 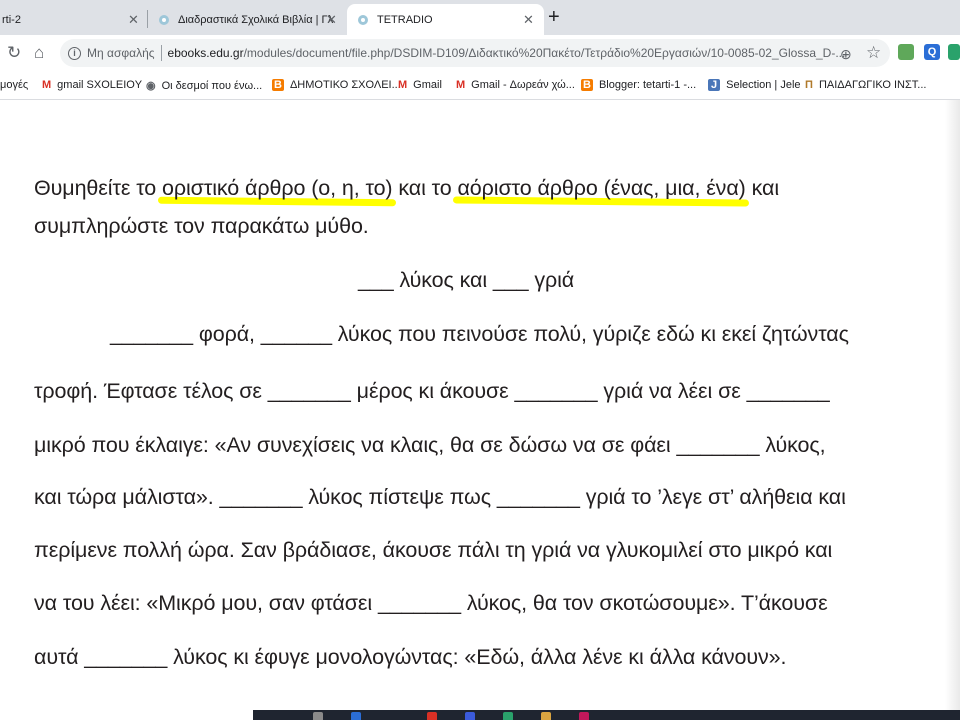 I want to click on tab-1-label: rti-2, so click(x=11, y=19).